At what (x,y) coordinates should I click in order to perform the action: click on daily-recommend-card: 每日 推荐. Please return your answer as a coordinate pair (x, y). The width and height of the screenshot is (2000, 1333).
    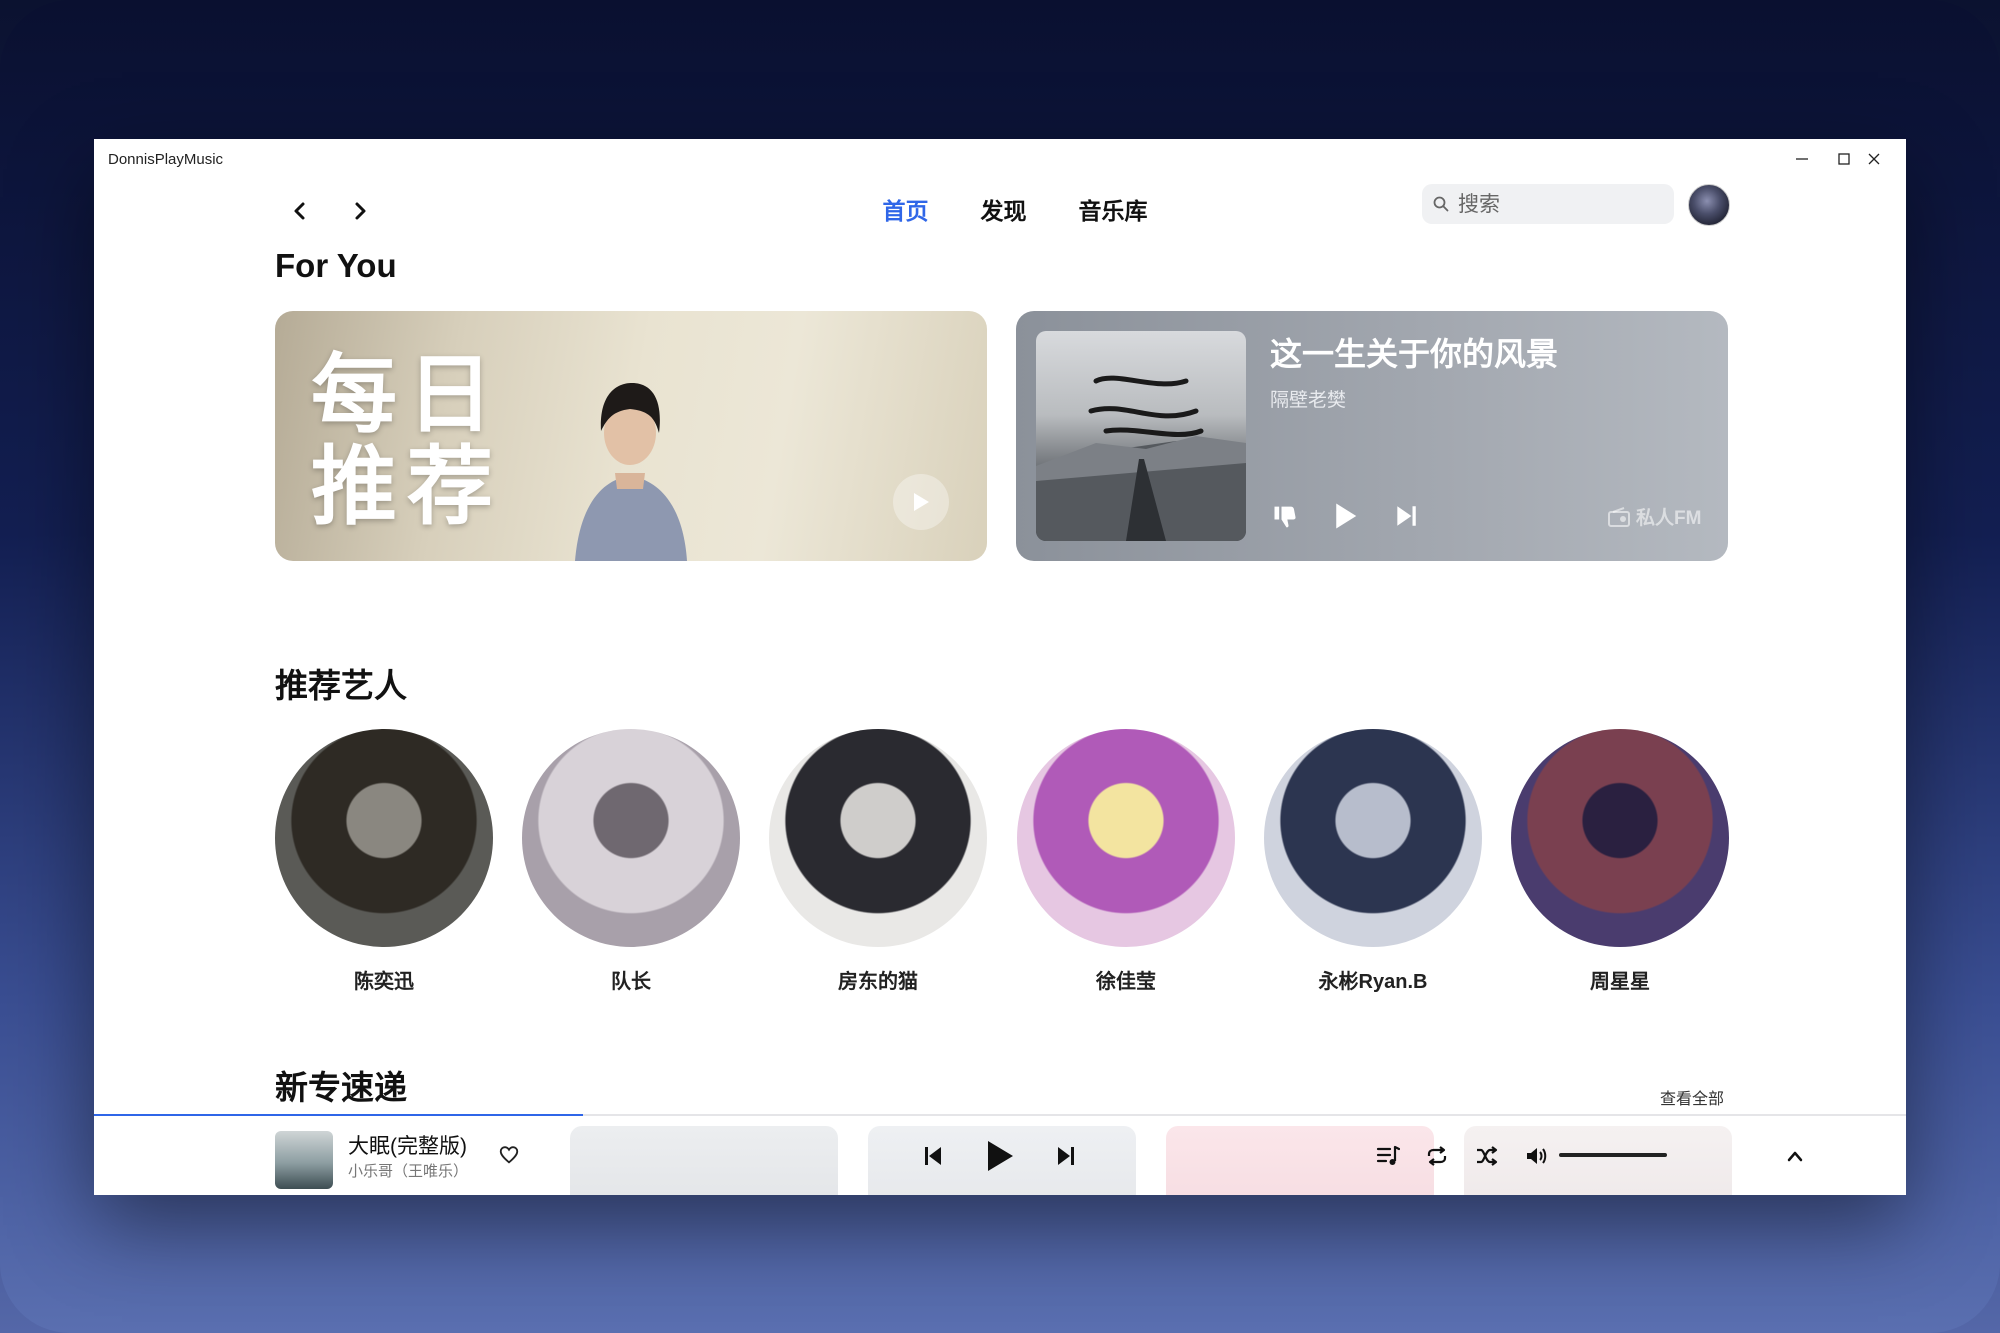
    Looking at the image, I should click on (631, 436).